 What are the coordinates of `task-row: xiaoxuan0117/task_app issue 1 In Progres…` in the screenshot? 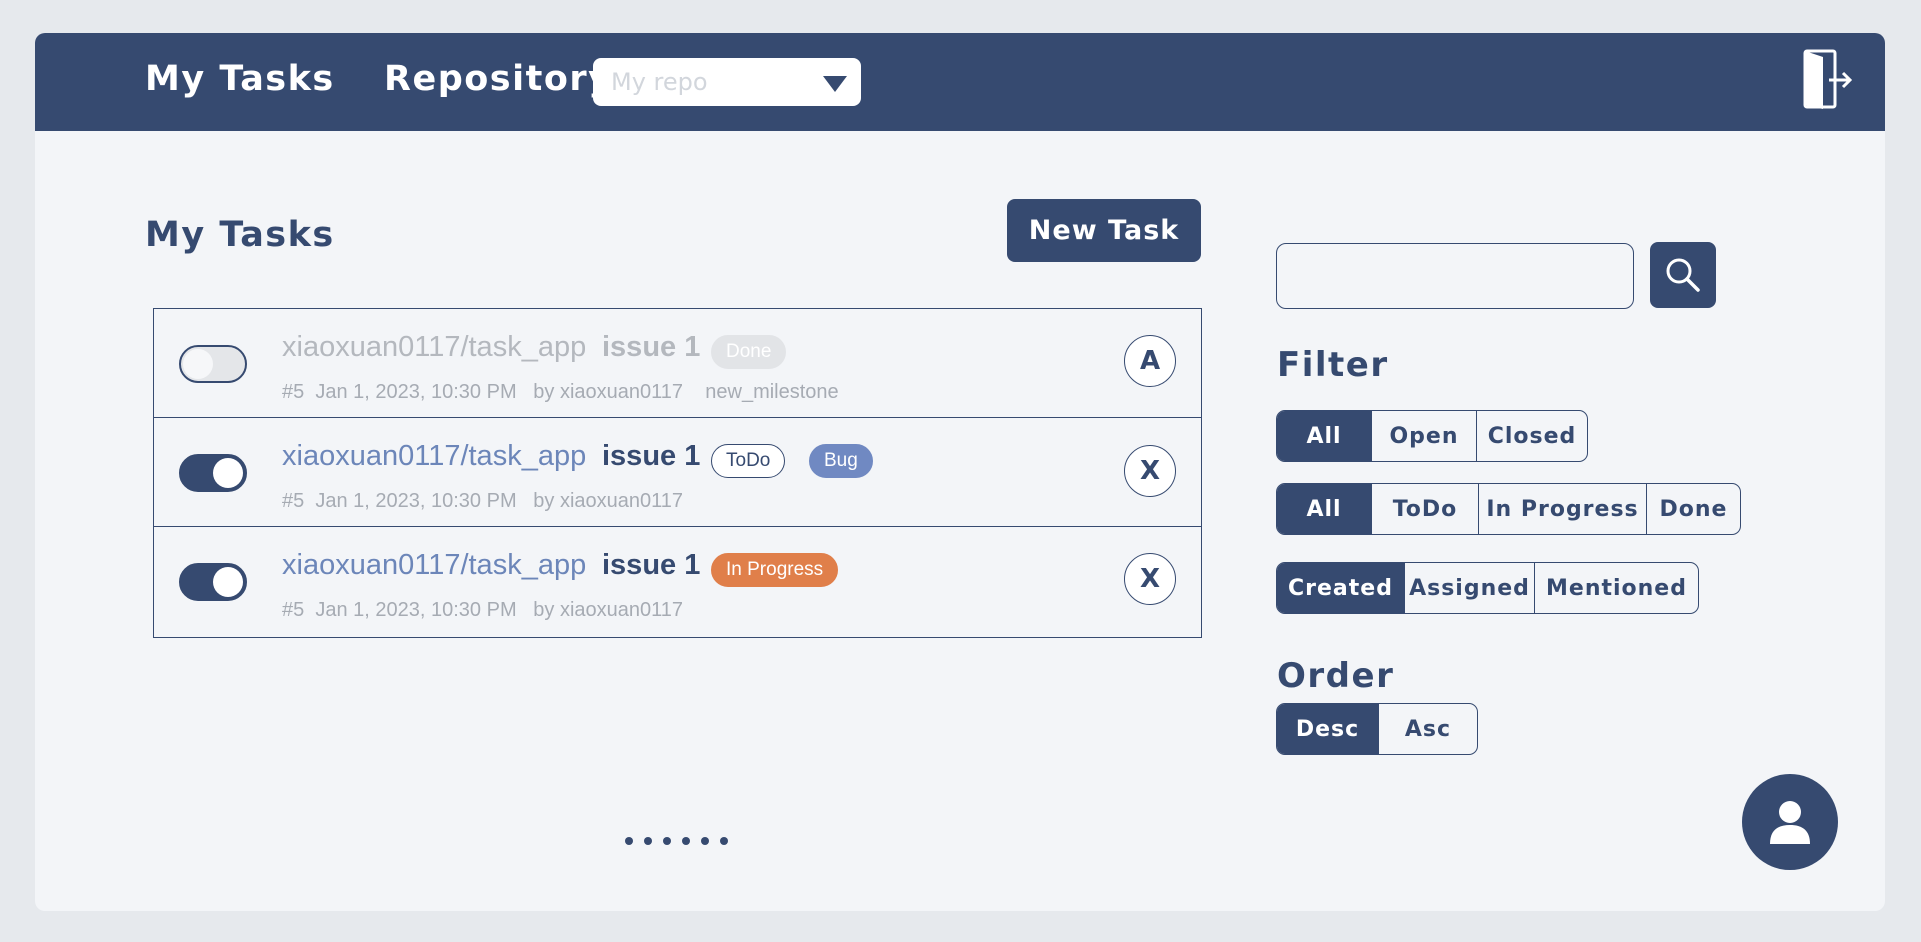 It's located at (677, 581).